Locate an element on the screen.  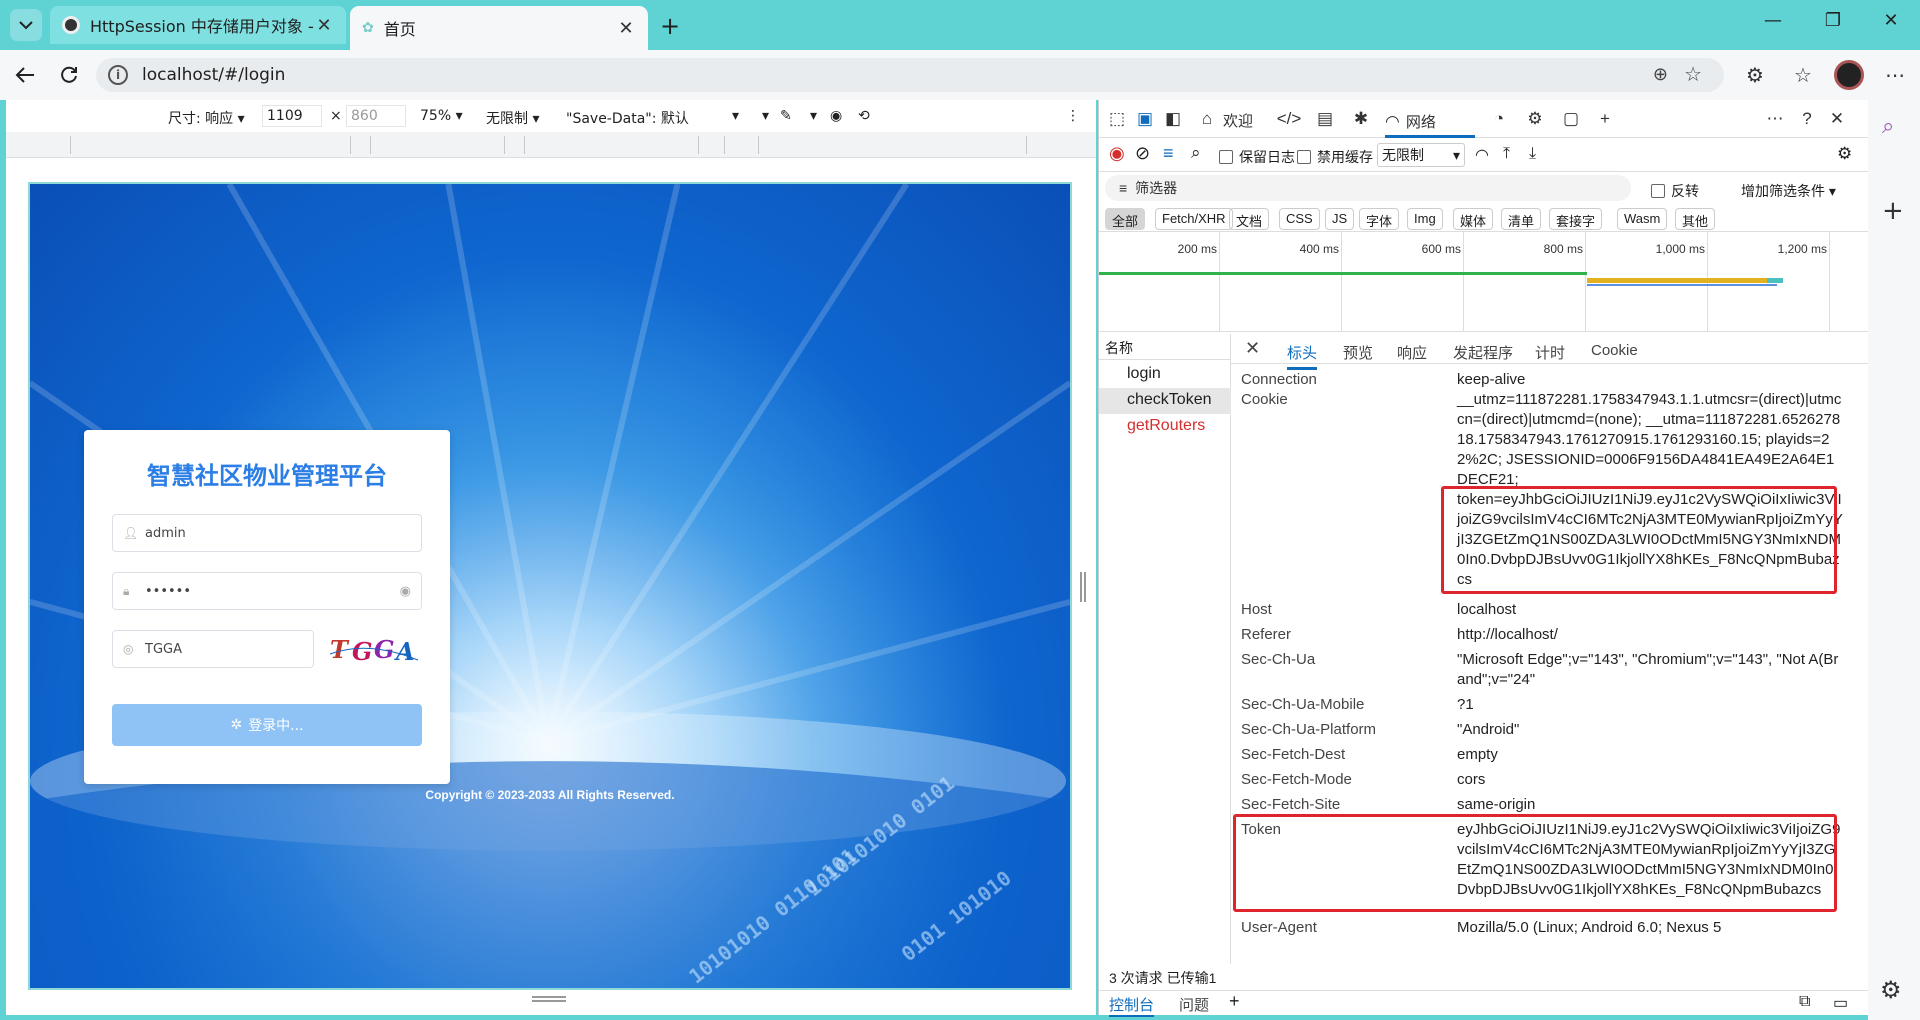
request-row: login is located at coordinates (1165, 375).